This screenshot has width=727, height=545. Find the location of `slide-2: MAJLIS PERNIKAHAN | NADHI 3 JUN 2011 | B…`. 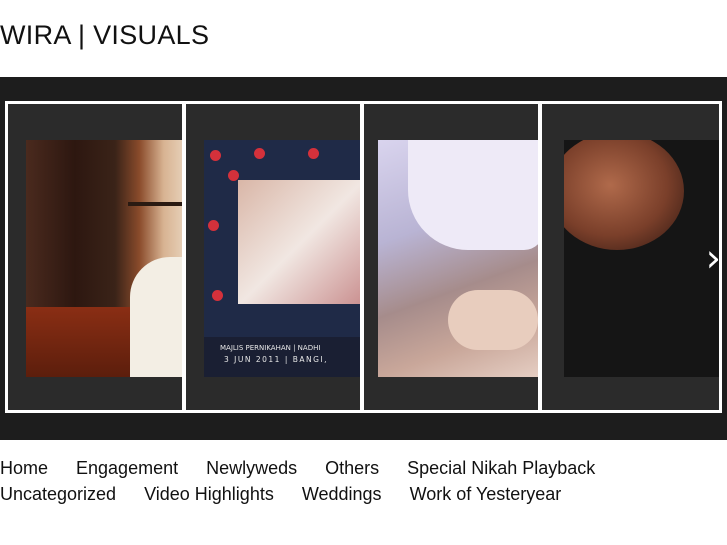

slide-2: MAJLIS PERNIKAHAN | NADHI 3 JUN 2011 | B… is located at coordinates (273, 257).